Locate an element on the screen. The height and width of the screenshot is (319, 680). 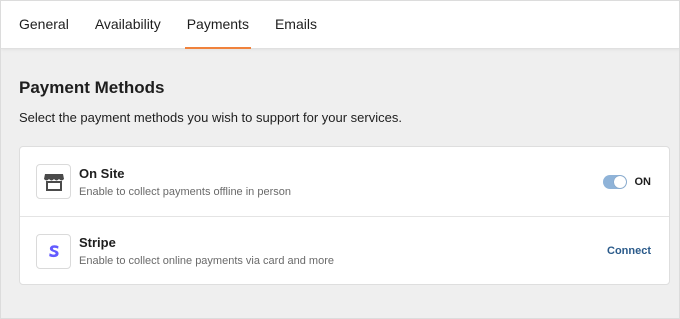
stripe-connect-link: Connect is located at coordinates (629, 251).